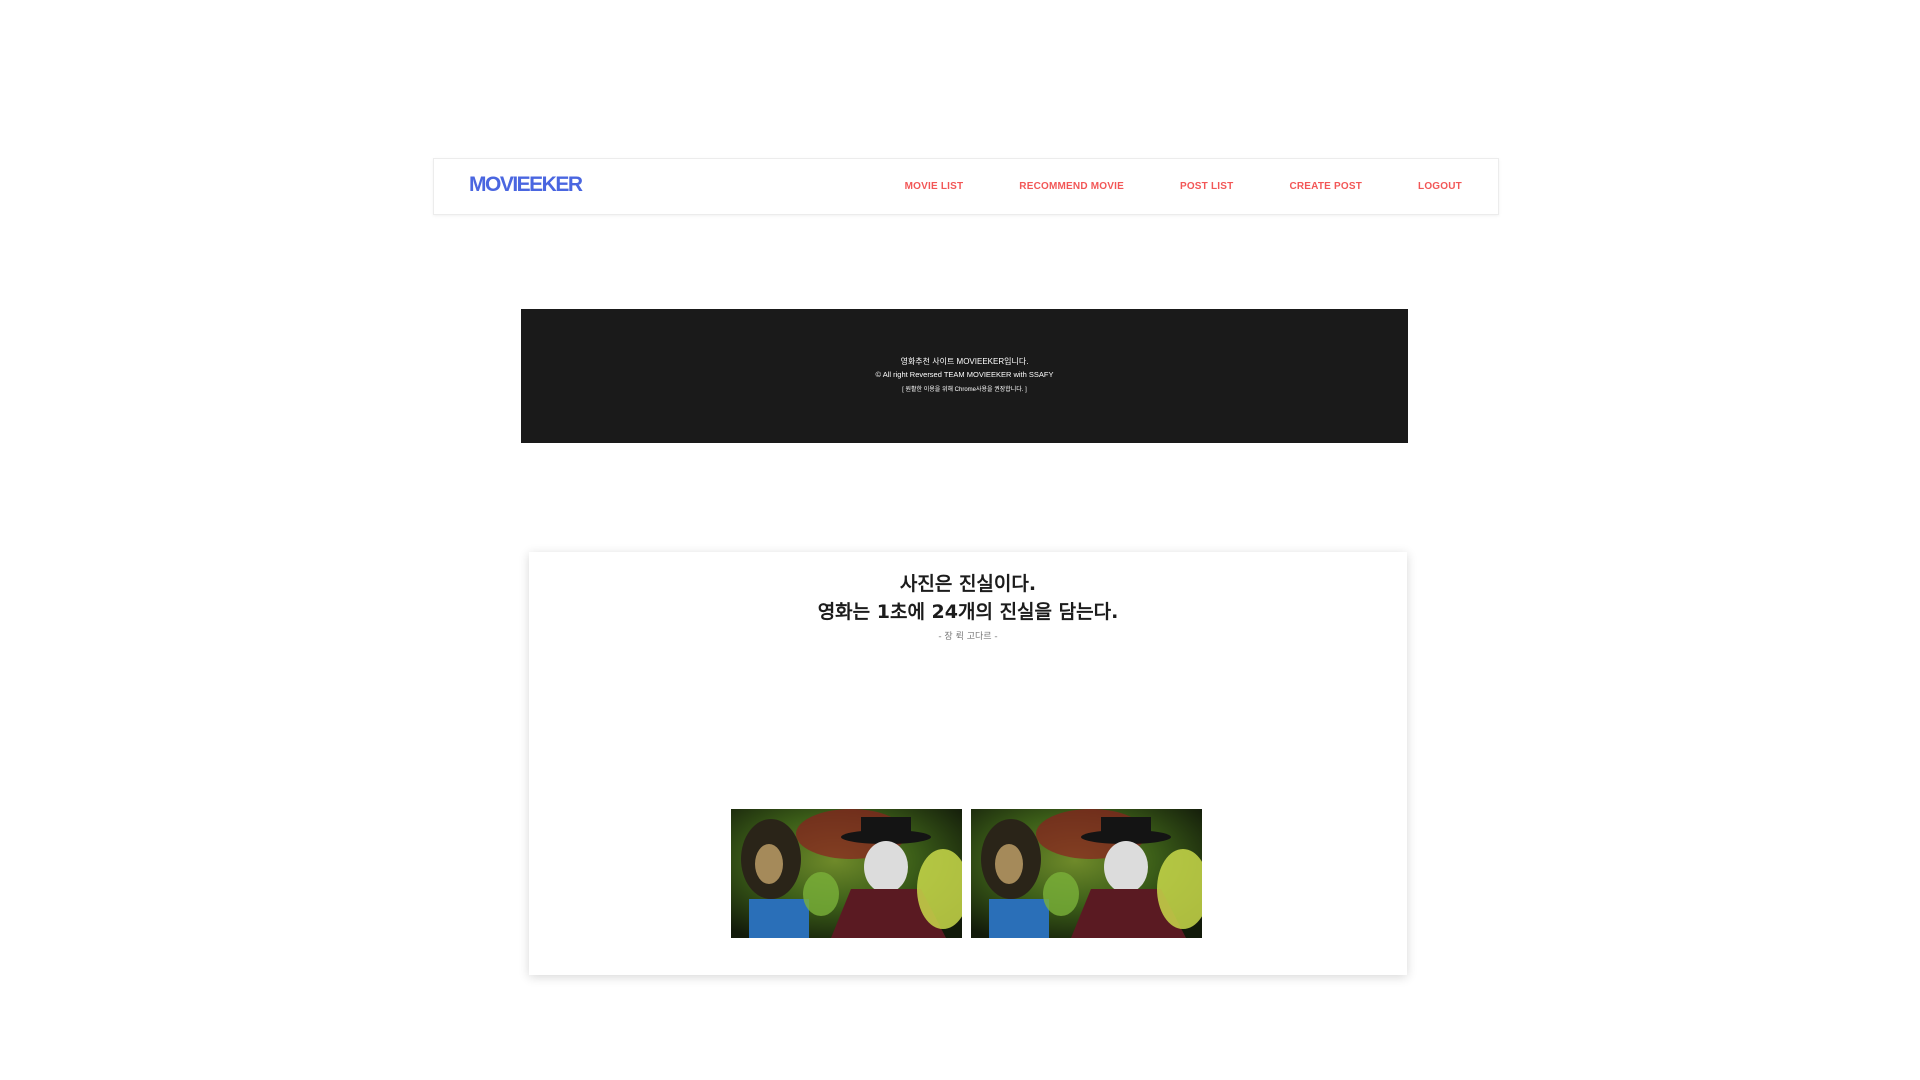  What do you see at coordinates (1440, 186) in the screenshot?
I see `nav-link-logout: LOGOUT` at bounding box center [1440, 186].